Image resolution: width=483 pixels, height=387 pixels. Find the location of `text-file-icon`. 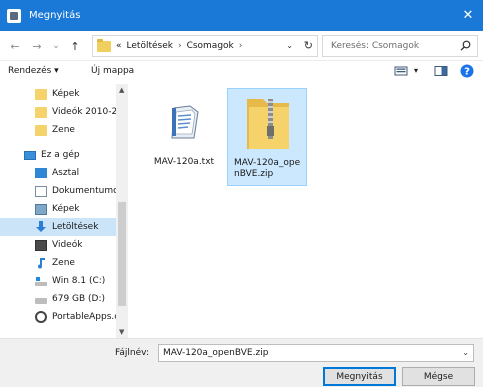

text-file-icon is located at coordinates (184, 122).